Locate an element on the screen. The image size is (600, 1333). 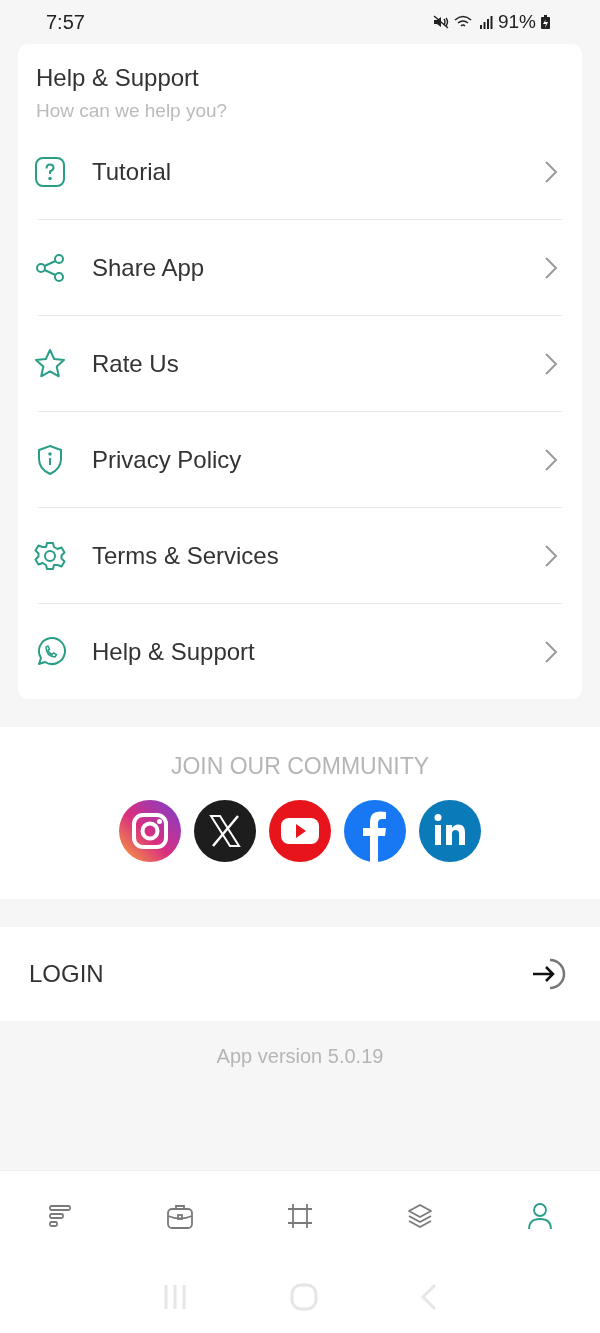
crop-icon is located at coordinates (300, 1216).